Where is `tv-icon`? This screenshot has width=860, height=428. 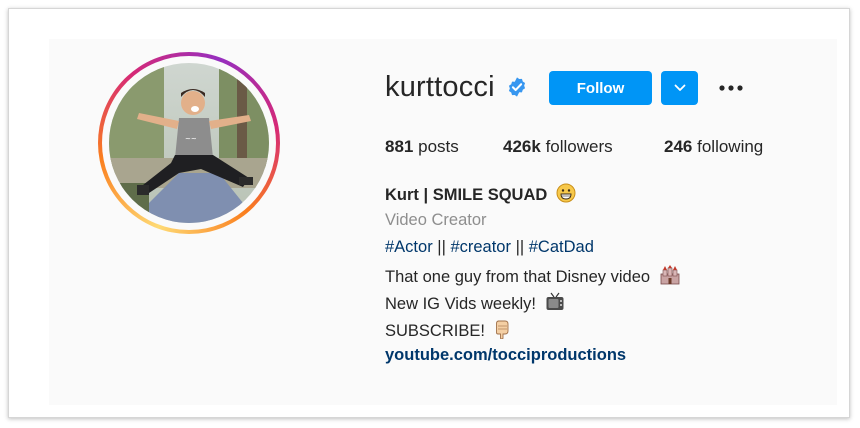 tv-icon is located at coordinates (555, 301).